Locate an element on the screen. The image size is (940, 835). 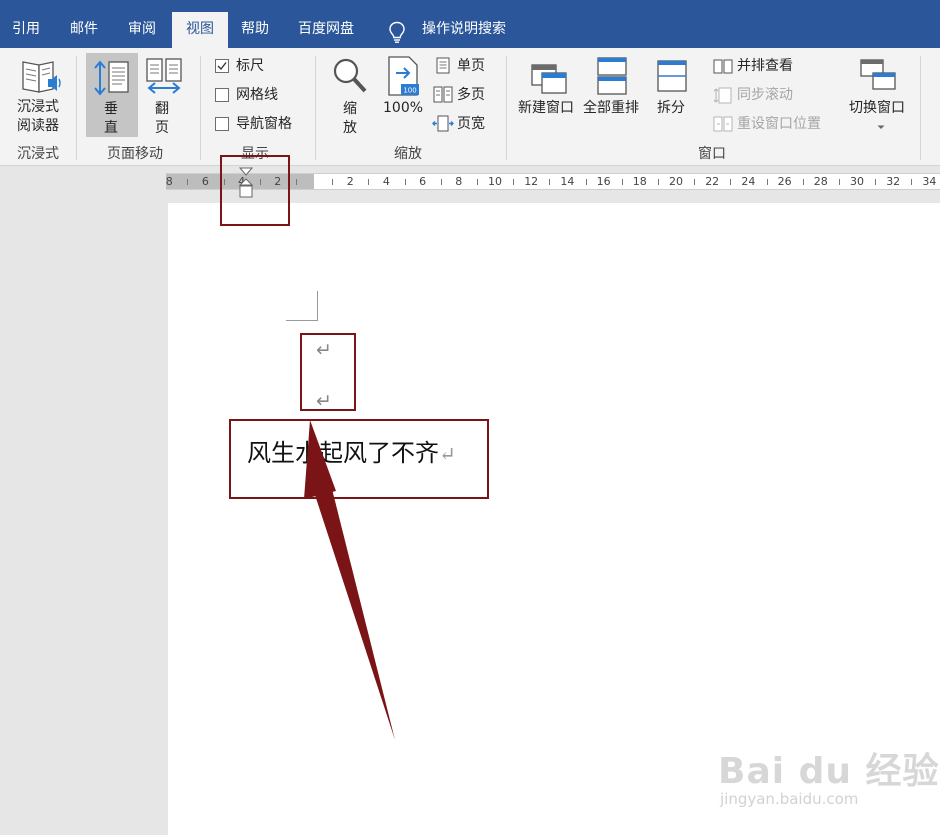
ruler-tick-label: 4 is located at coordinates (386, 181).